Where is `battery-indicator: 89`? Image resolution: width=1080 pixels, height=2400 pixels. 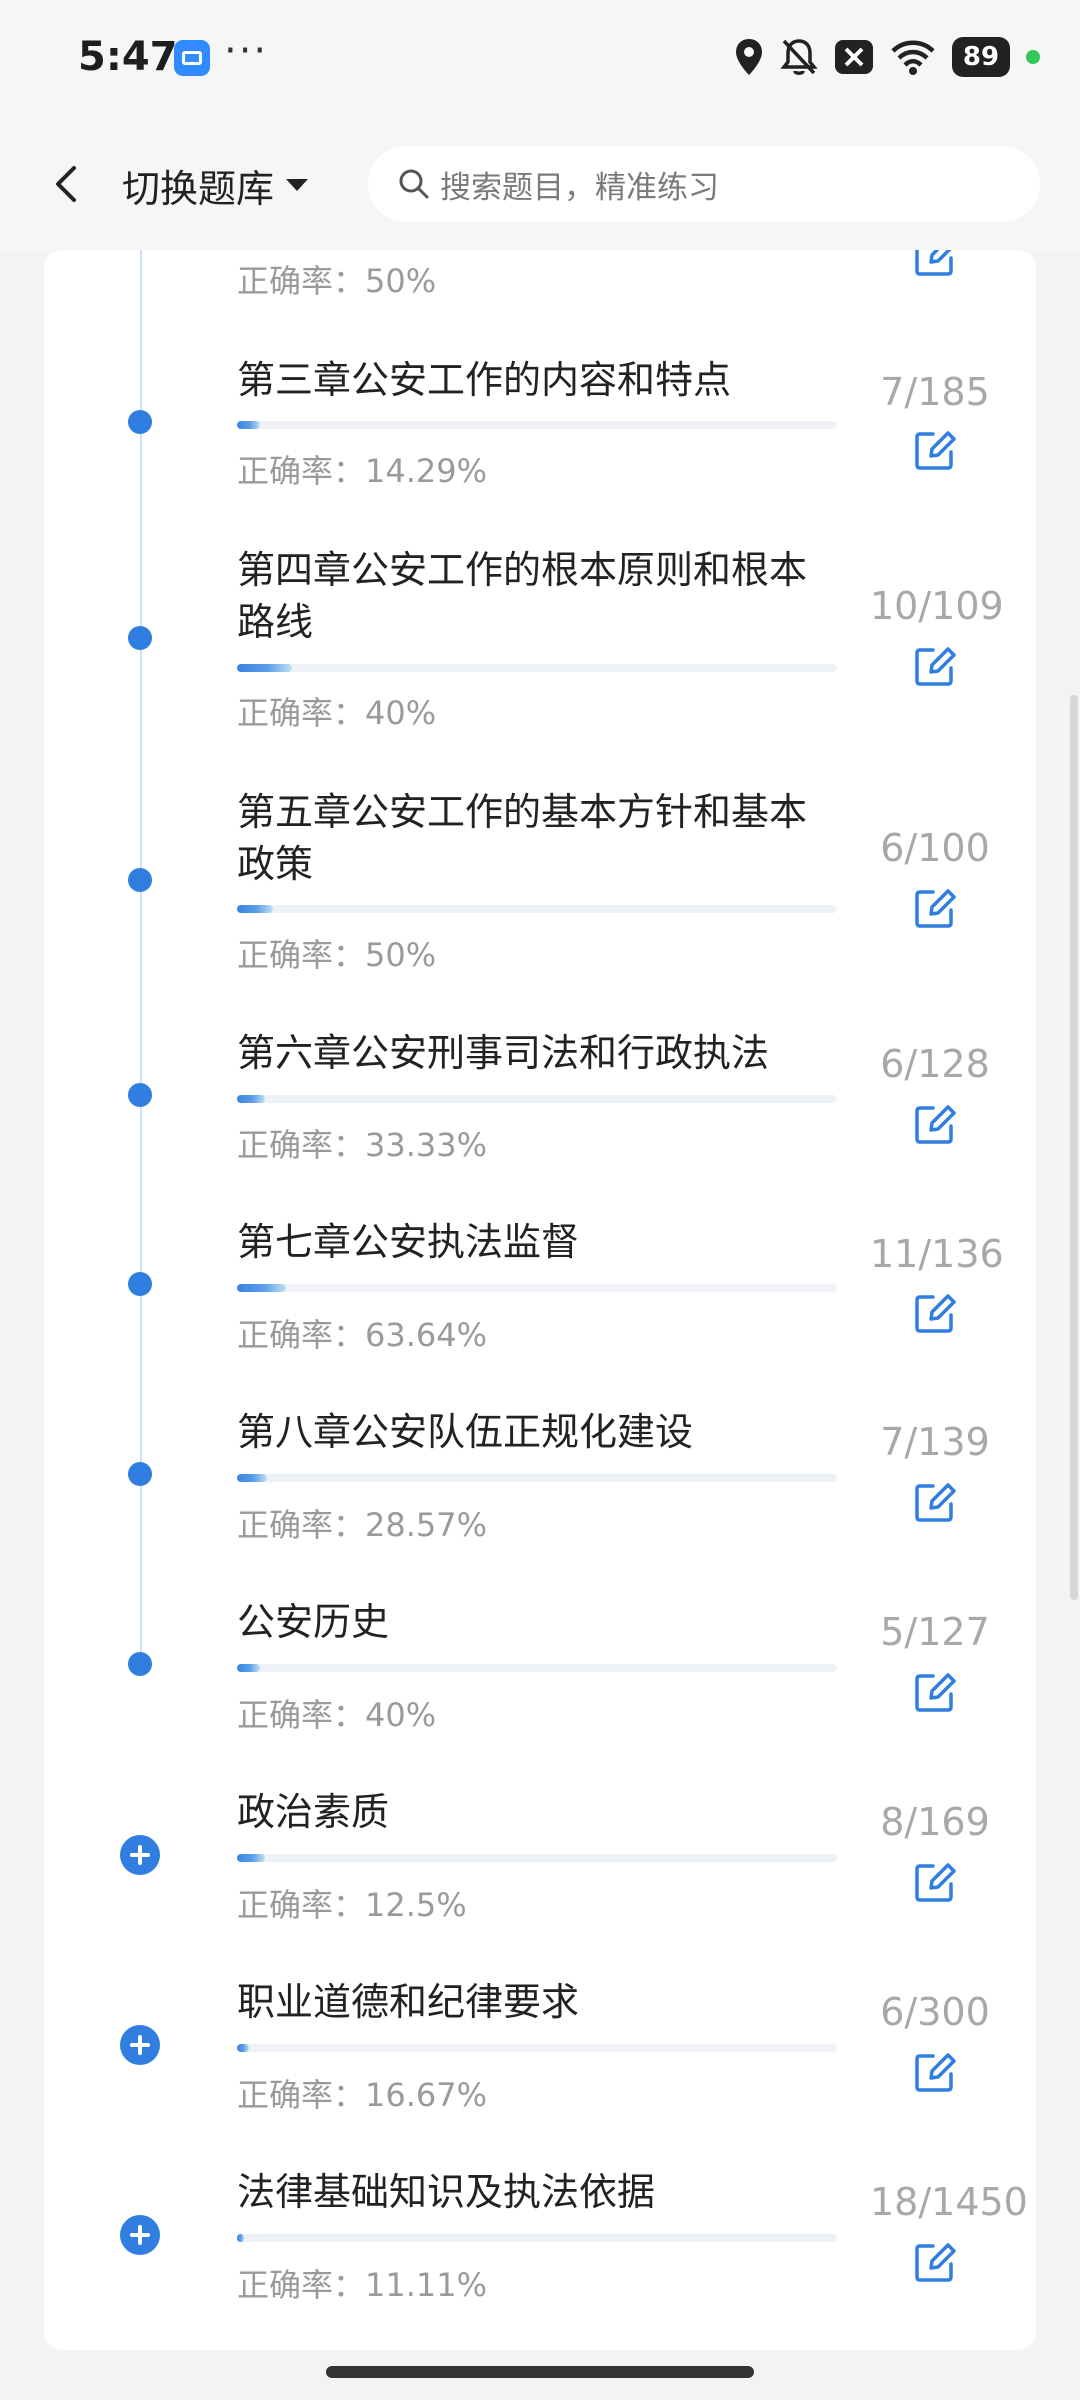
battery-indicator: 89 is located at coordinates (981, 57).